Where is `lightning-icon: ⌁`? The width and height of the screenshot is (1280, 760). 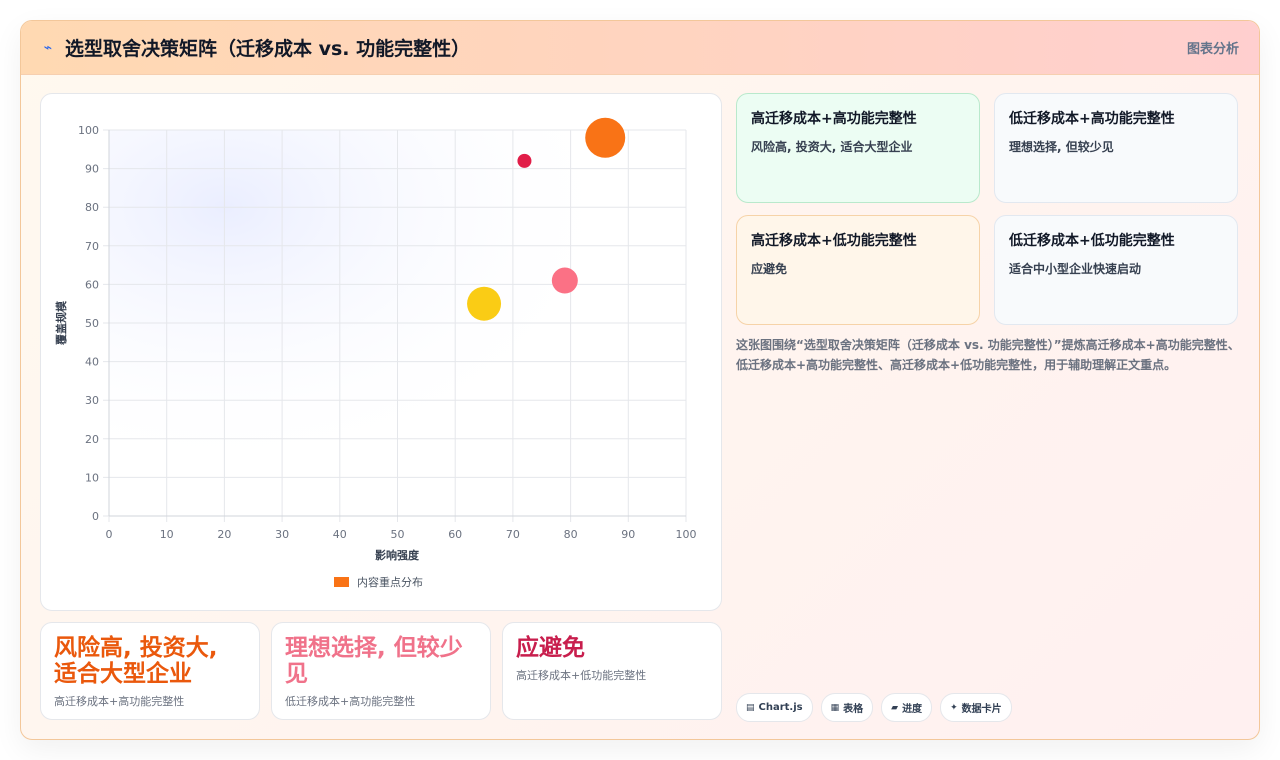
lightning-icon: ⌁ is located at coordinates (48, 47).